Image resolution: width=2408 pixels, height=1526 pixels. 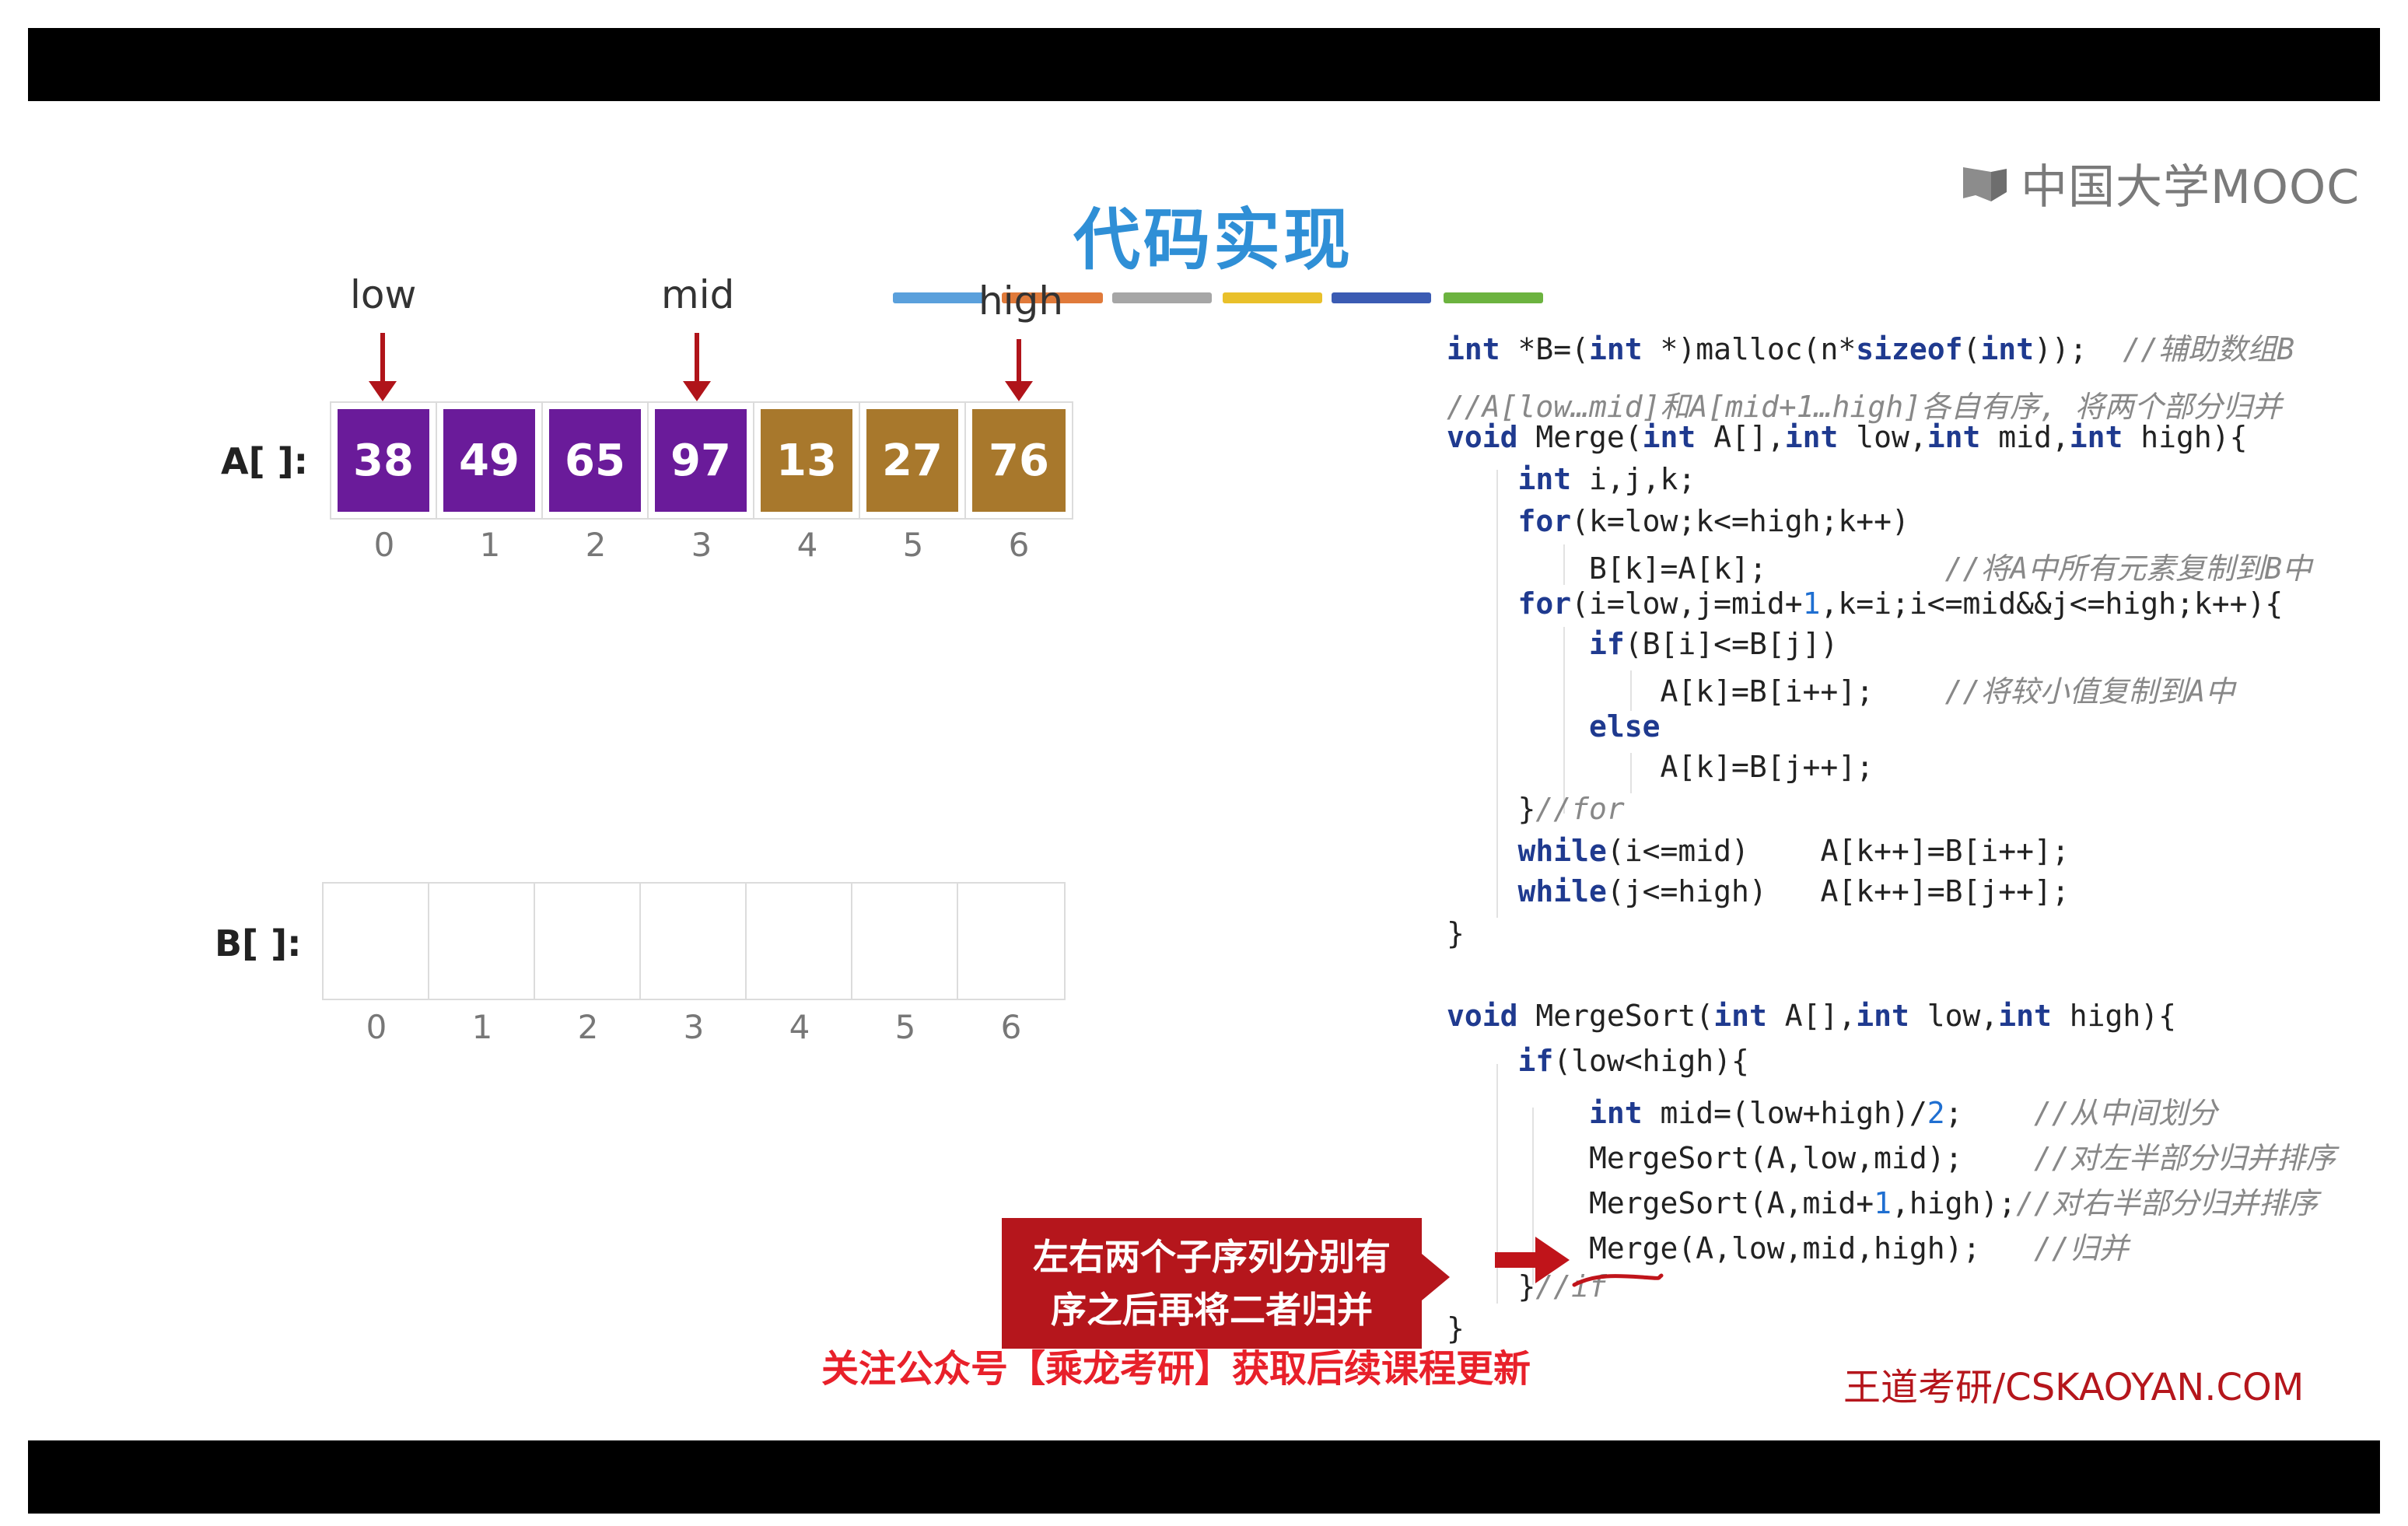 I want to click on code-line: while(i<=mid) A[k++]=B[i++];, so click(x=1759, y=851).